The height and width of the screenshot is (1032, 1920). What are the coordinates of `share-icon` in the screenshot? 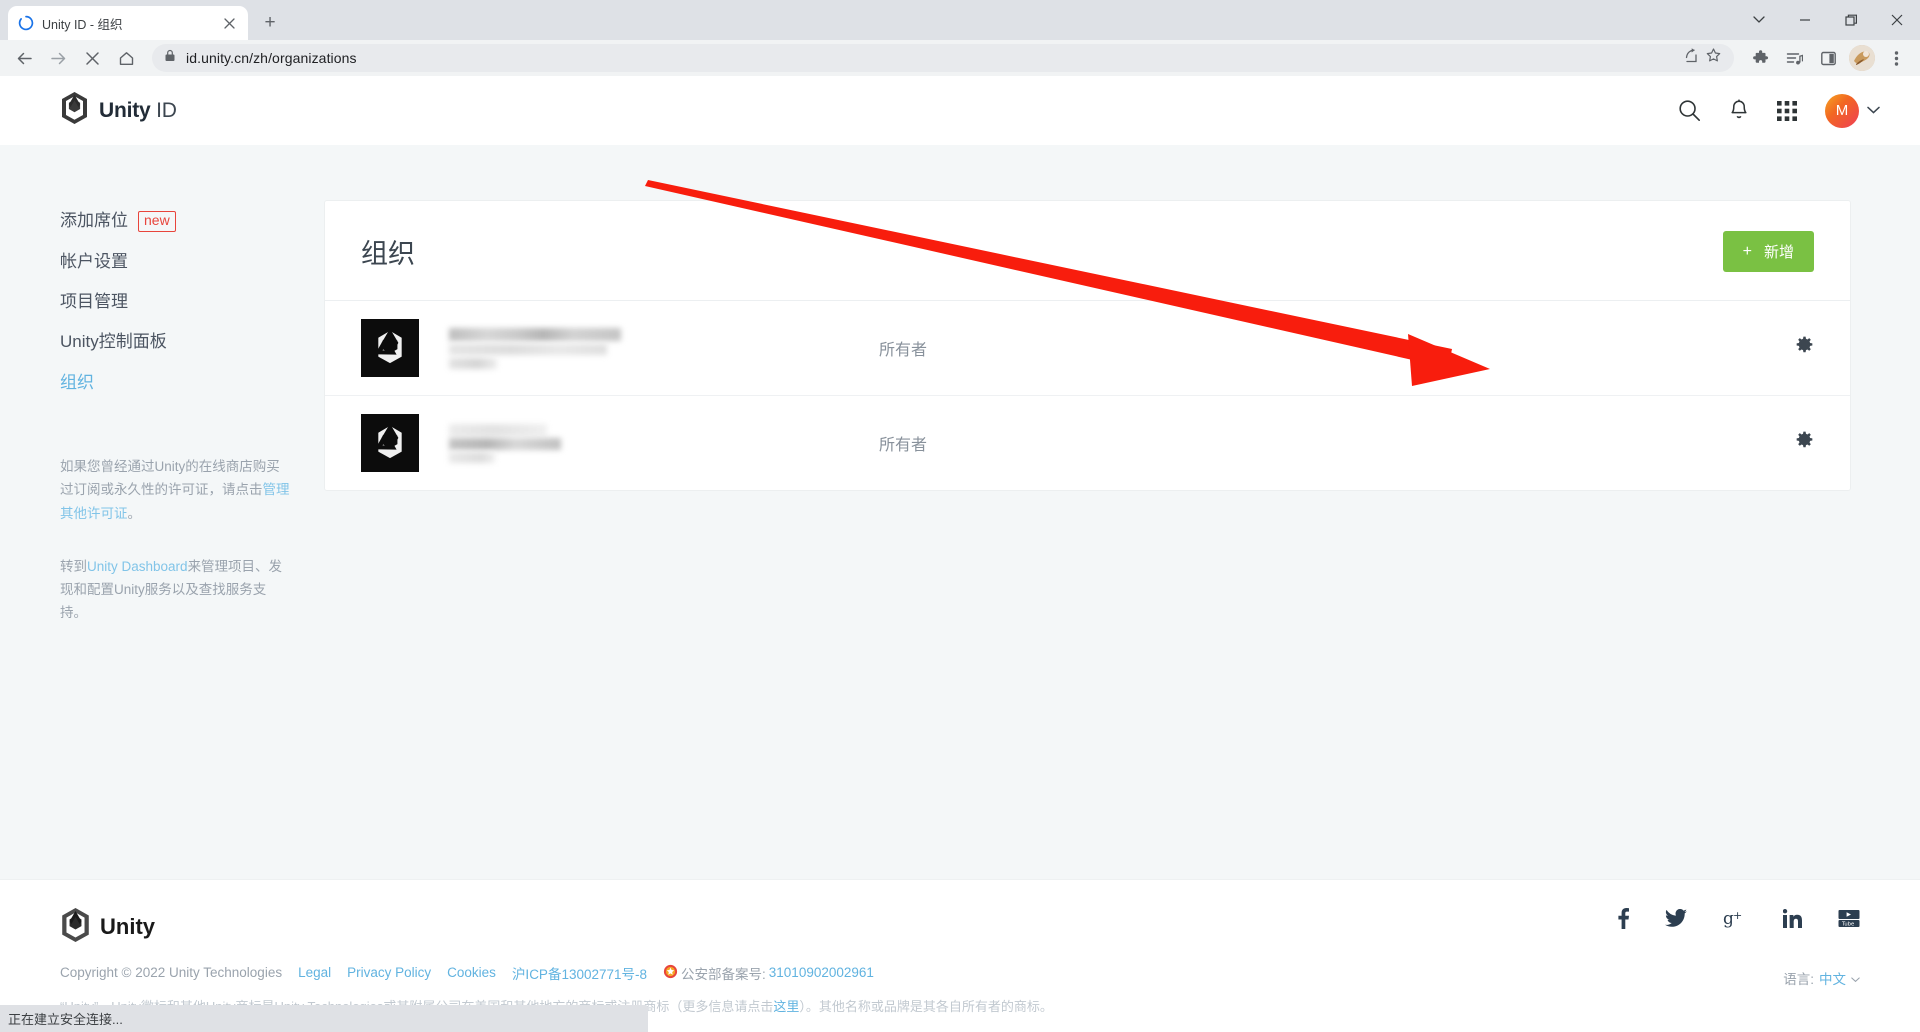 It's located at (1690, 58).